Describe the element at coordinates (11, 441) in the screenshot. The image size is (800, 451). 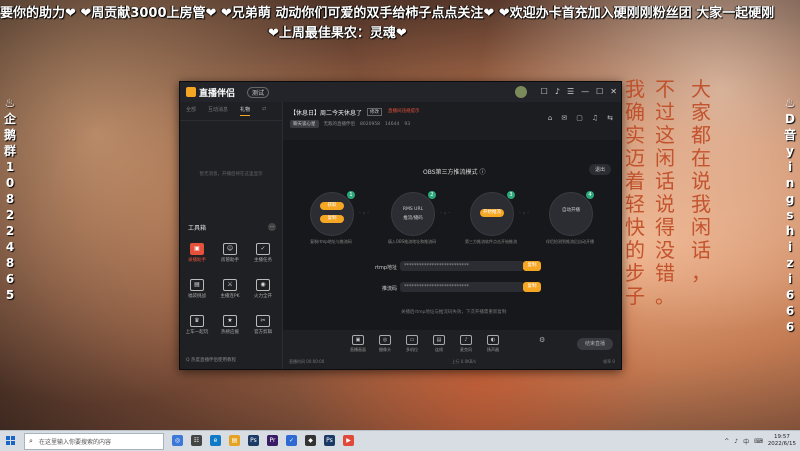
I see `windows-start-icon` at that location.